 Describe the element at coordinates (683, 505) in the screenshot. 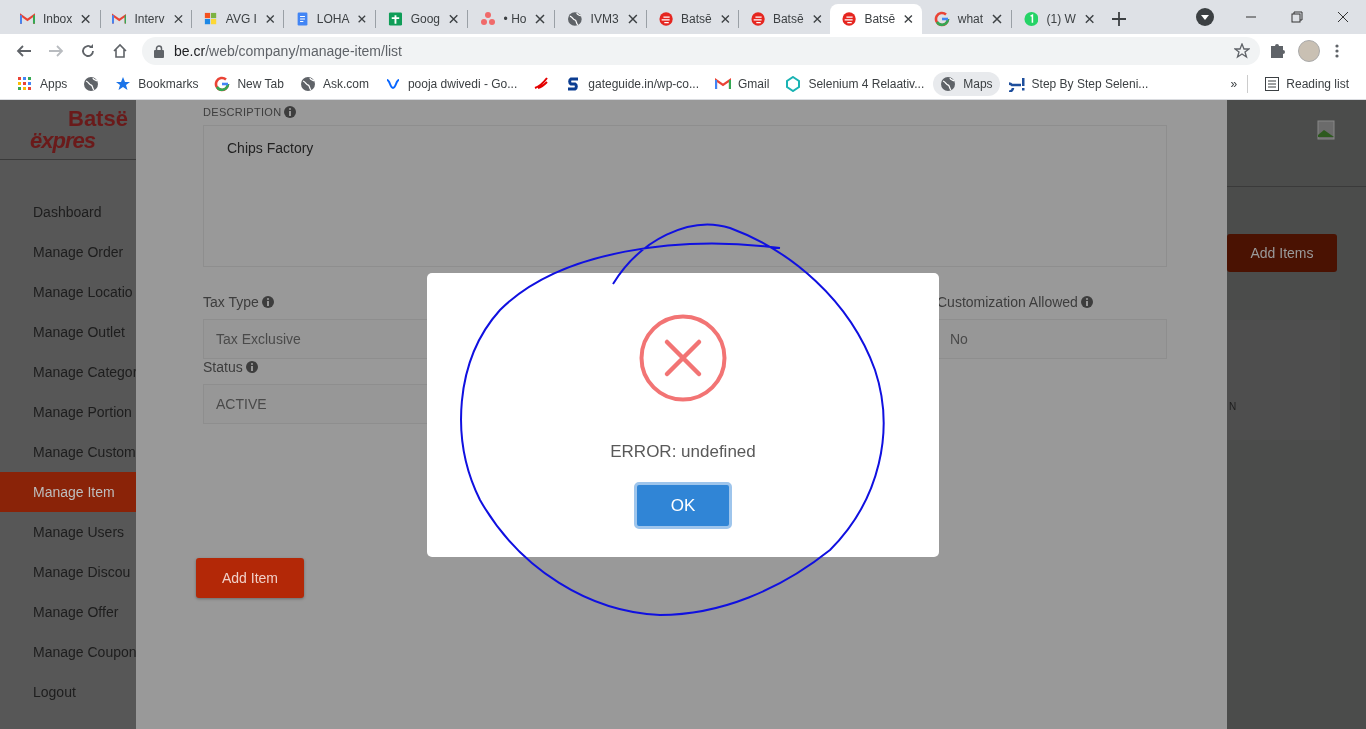

I see `ok-button: OK` at that location.